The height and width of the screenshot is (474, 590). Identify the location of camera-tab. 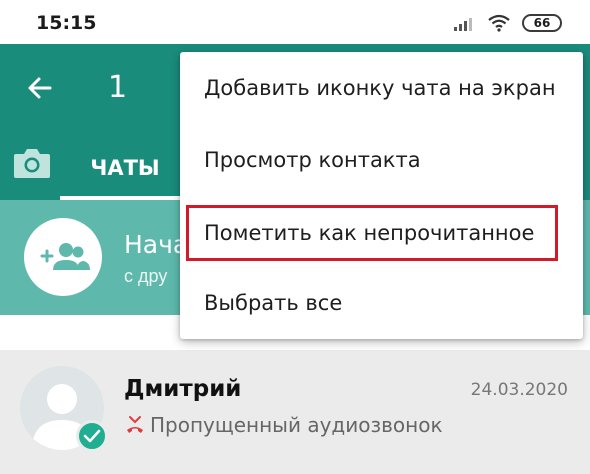
(32, 163).